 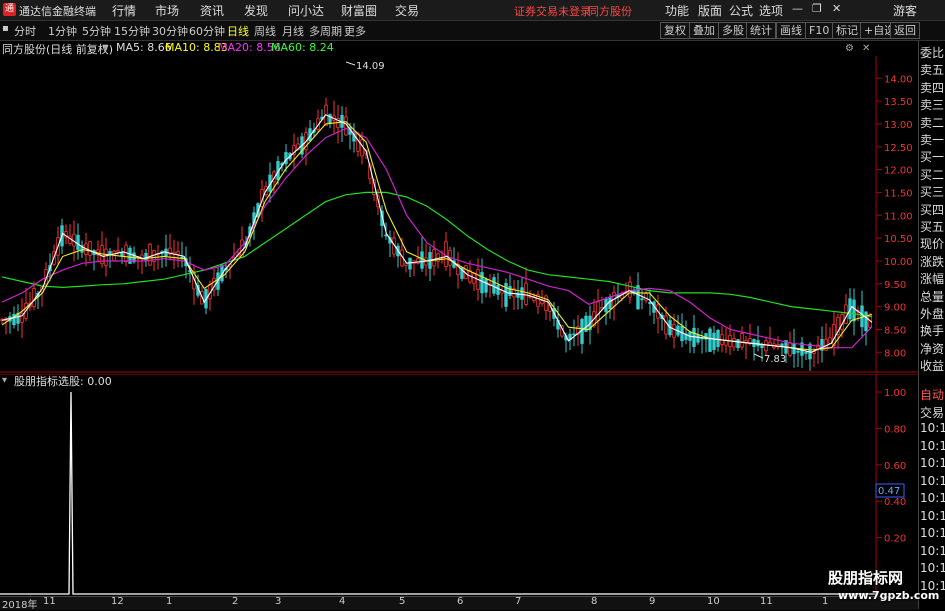 I want to click on price-tick-label: 10.00, so click(x=898, y=262).